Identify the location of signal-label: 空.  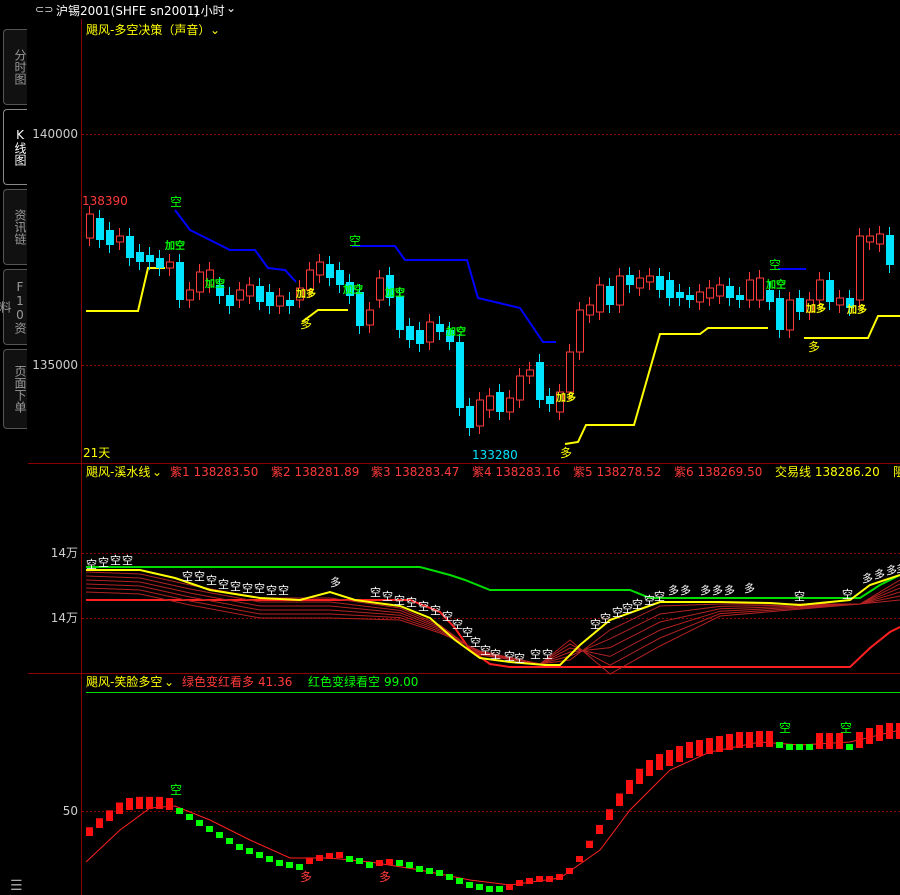
(176, 790).